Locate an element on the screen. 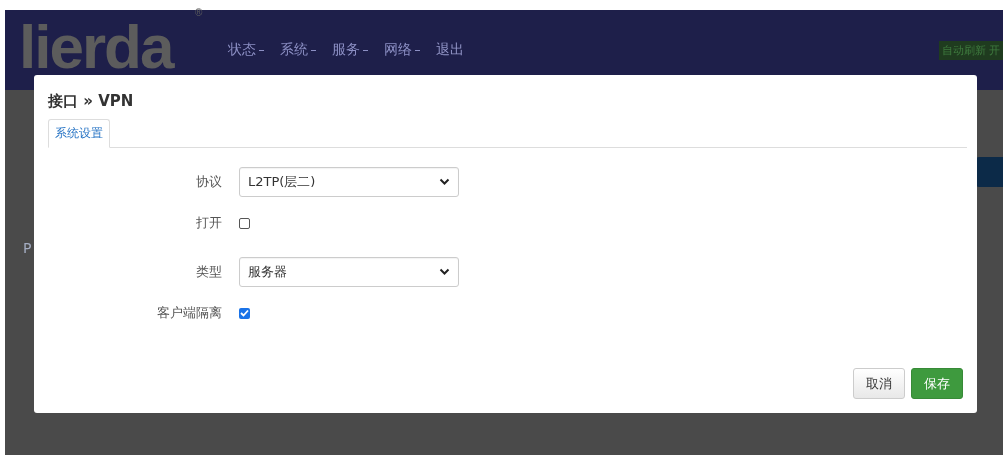 Image resolution: width=1003 pixels, height=455 pixels. nav-menu-item: 状态 is located at coordinates (246, 50).